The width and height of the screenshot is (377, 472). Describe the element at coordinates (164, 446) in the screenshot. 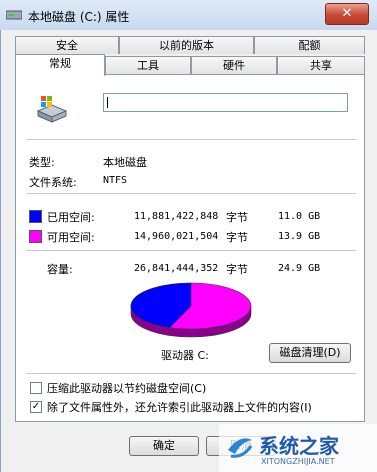

I see `ok-button: 确定` at that location.